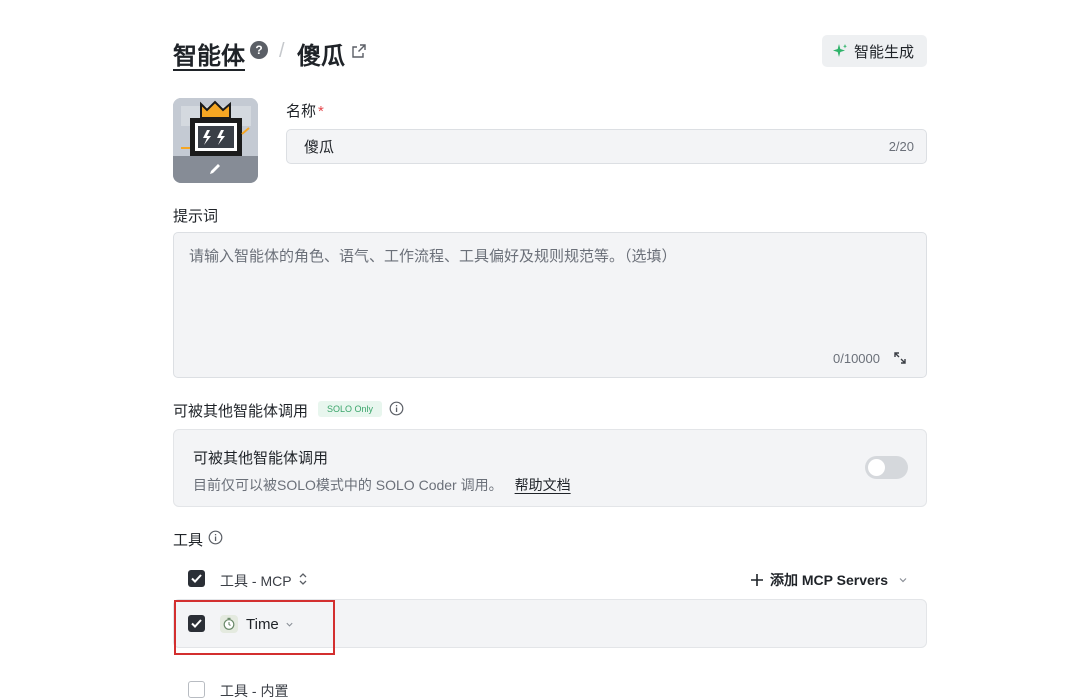  What do you see at coordinates (543, 485) in the screenshot?
I see `help-doc-link: 帮助文档` at bounding box center [543, 485].